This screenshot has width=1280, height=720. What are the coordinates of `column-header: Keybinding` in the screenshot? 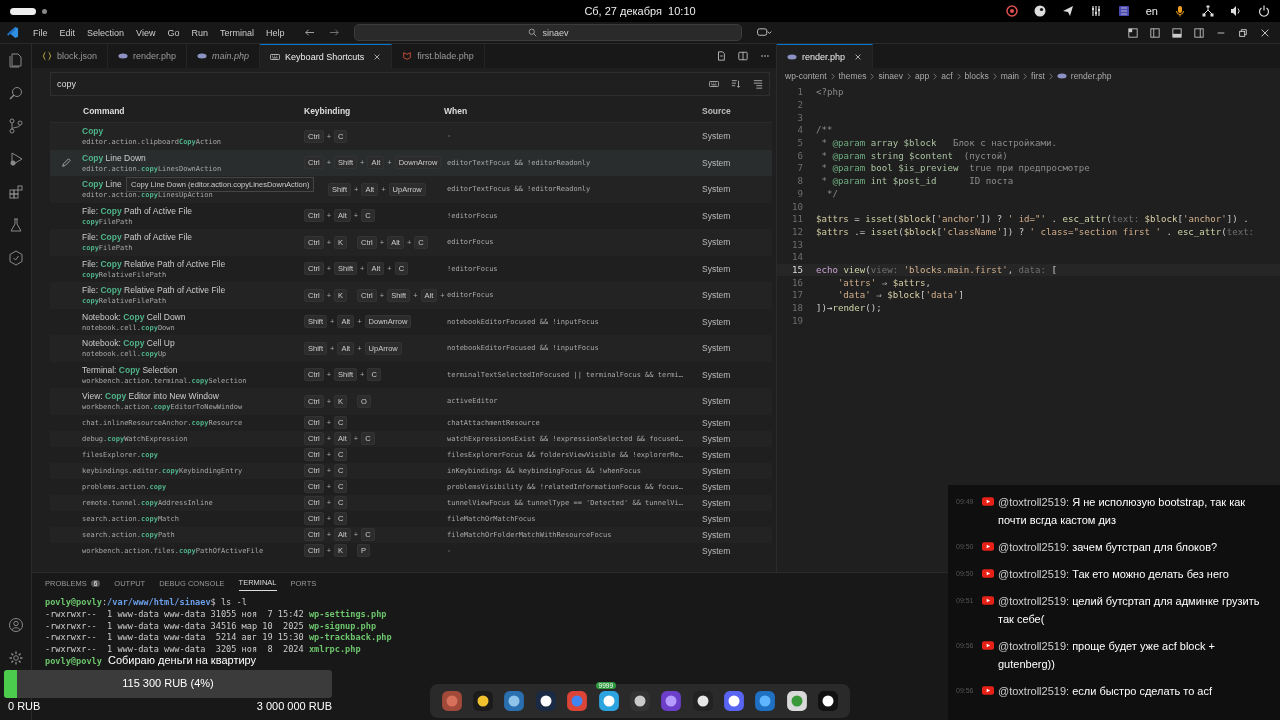 It's located at (370, 111).